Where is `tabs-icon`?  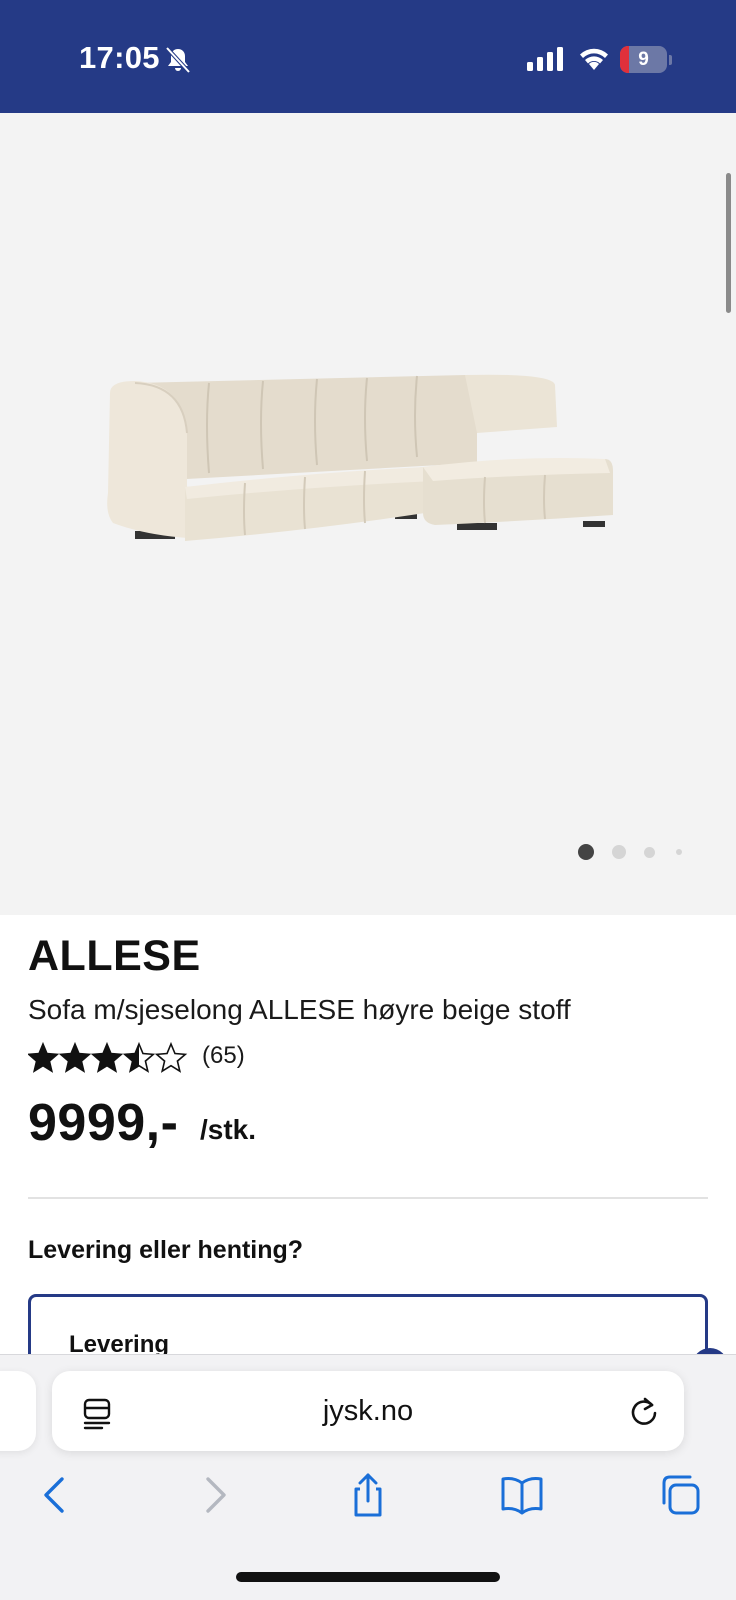
tabs-icon is located at coordinates (680, 1495).